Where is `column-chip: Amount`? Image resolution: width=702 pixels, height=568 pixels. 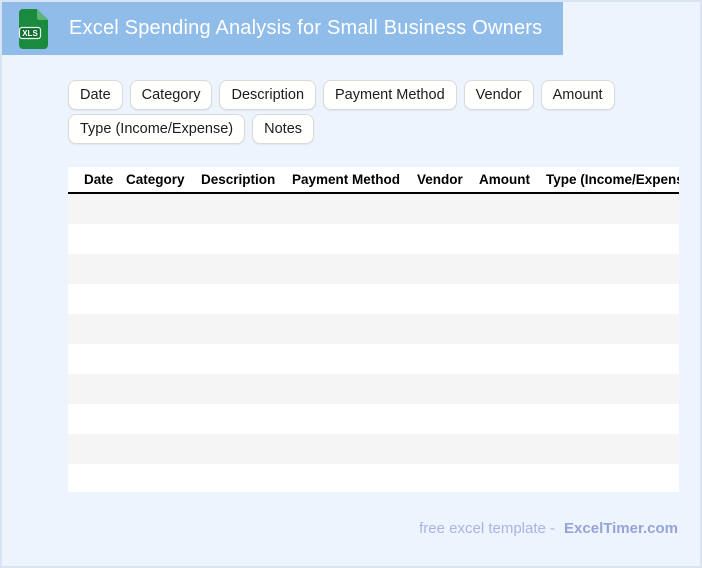 column-chip: Amount is located at coordinates (577, 95).